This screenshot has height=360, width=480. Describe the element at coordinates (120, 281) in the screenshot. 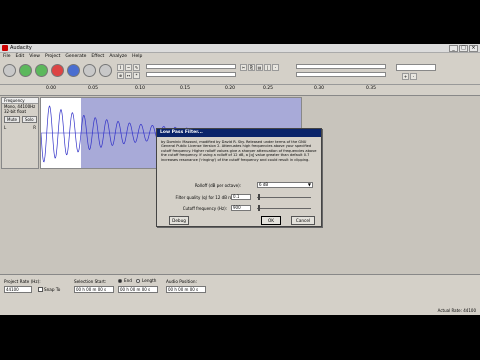

I see `end-radio` at that location.